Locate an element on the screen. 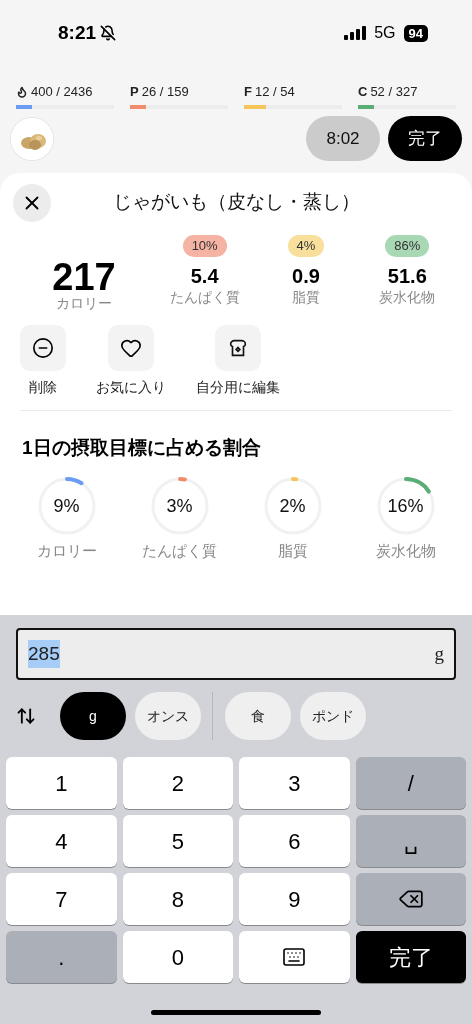 The image size is (472, 1024). macro-total: 52 / 327 is located at coordinates (394, 92).